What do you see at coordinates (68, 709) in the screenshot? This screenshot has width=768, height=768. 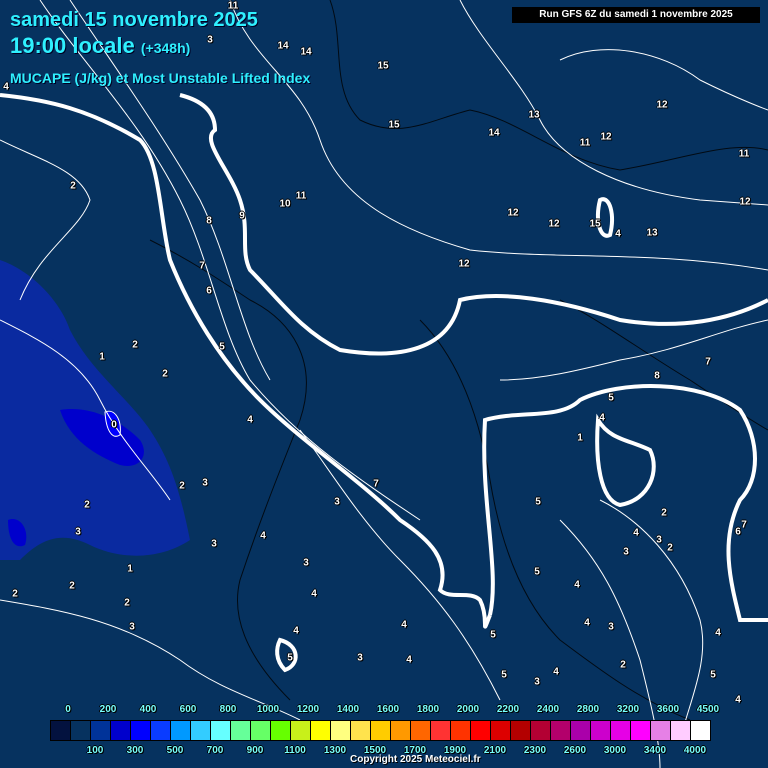 I see `legend-top-label: 0` at bounding box center [68, 709].